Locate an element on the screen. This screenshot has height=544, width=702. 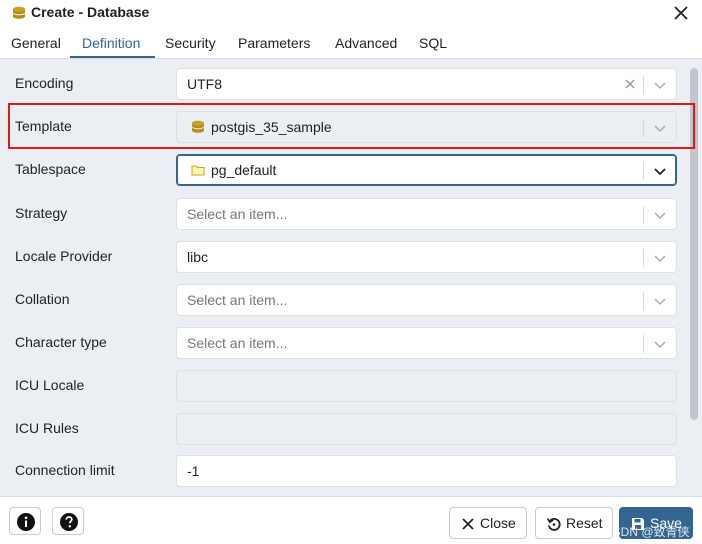
icu-locale-label: ICU Locale is located at coordinates (50, 385).